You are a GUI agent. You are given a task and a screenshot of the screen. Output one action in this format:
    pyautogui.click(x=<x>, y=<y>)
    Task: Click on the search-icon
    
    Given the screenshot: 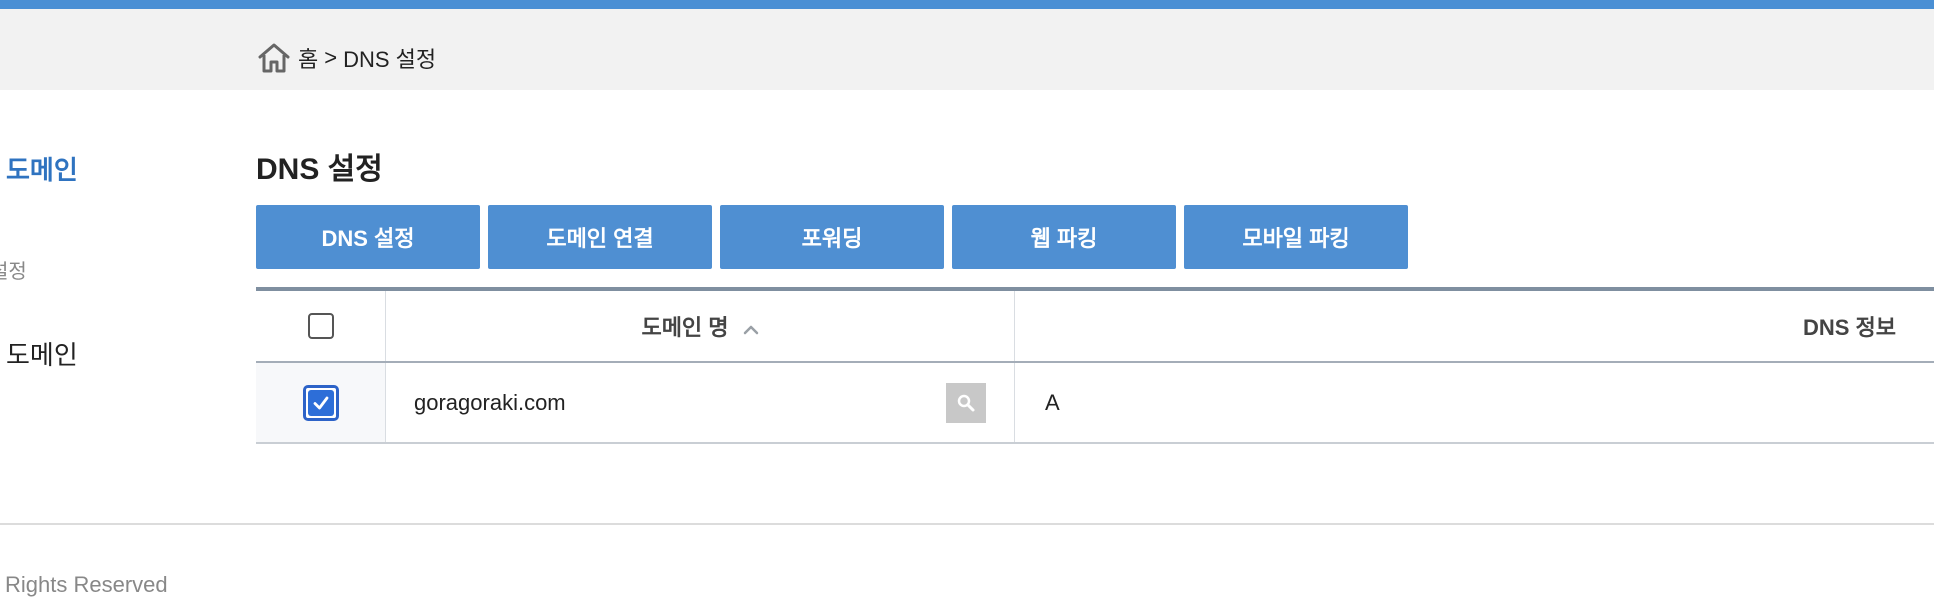 What is the action you would take?
    pyautogui.click(x=966, y=402)
    